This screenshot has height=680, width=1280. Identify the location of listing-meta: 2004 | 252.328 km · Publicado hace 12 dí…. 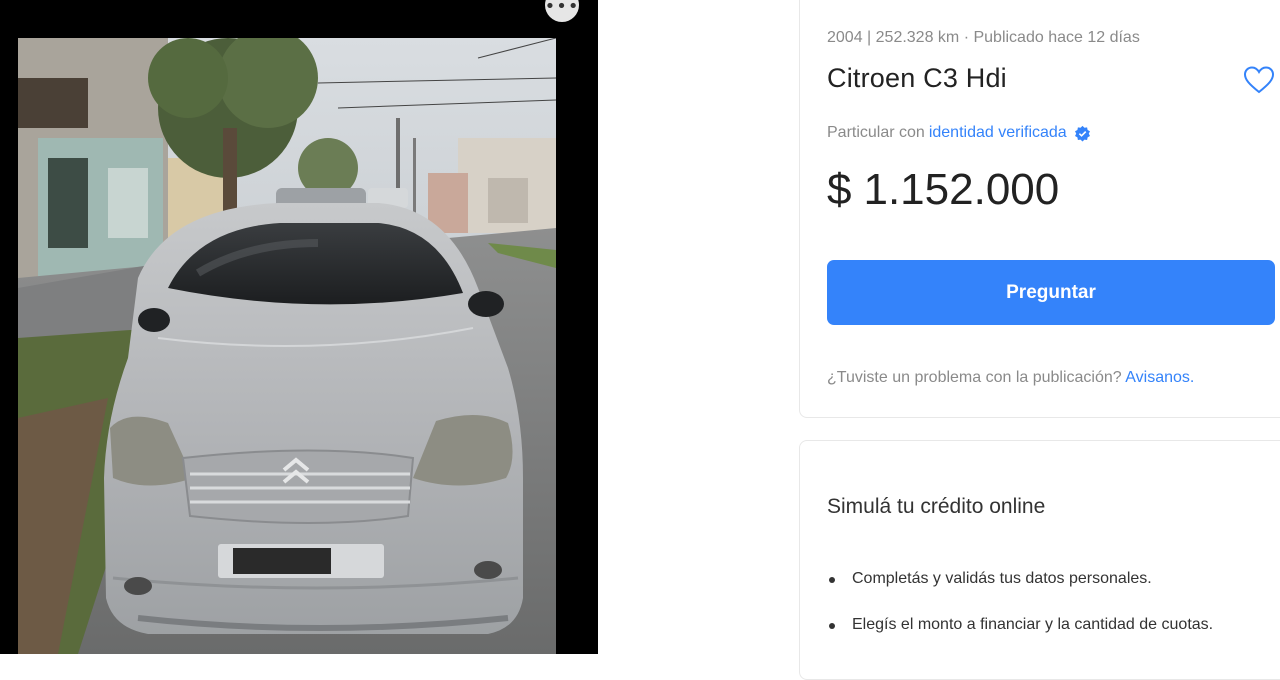
(983, 37).